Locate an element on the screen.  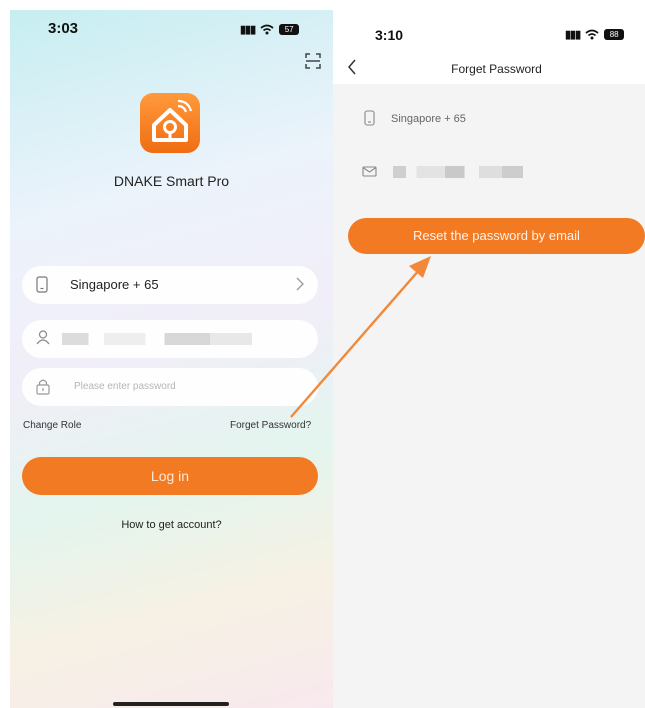
status-time: 3:10 is located at coordinates (389, 35).